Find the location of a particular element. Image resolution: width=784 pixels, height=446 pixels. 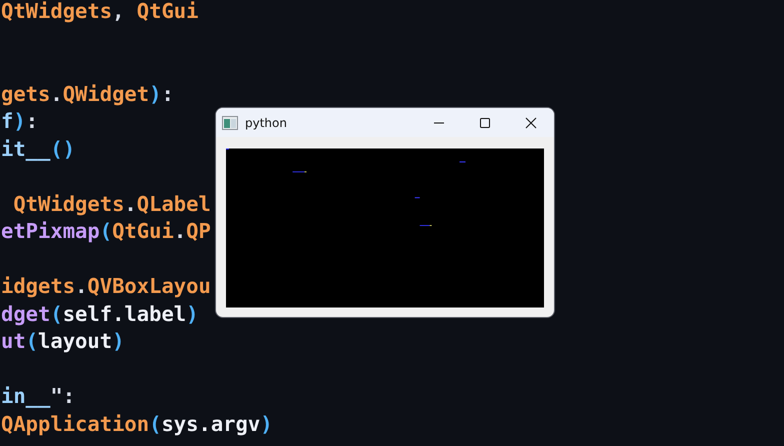

maximize-icon is located at coordinates (485, 122).